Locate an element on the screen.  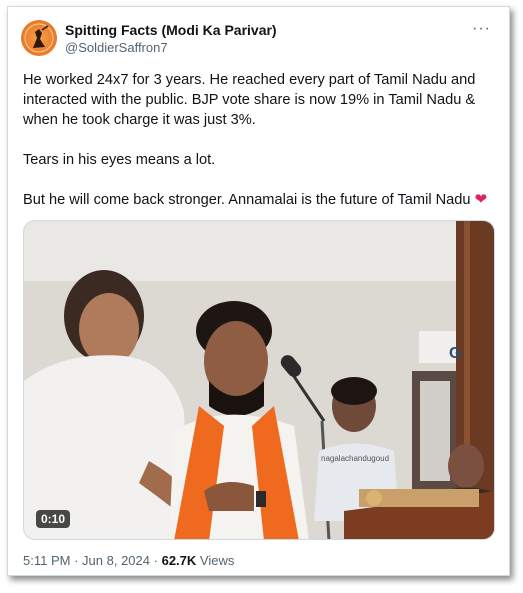
avatar is located at coordinates (39, 38).